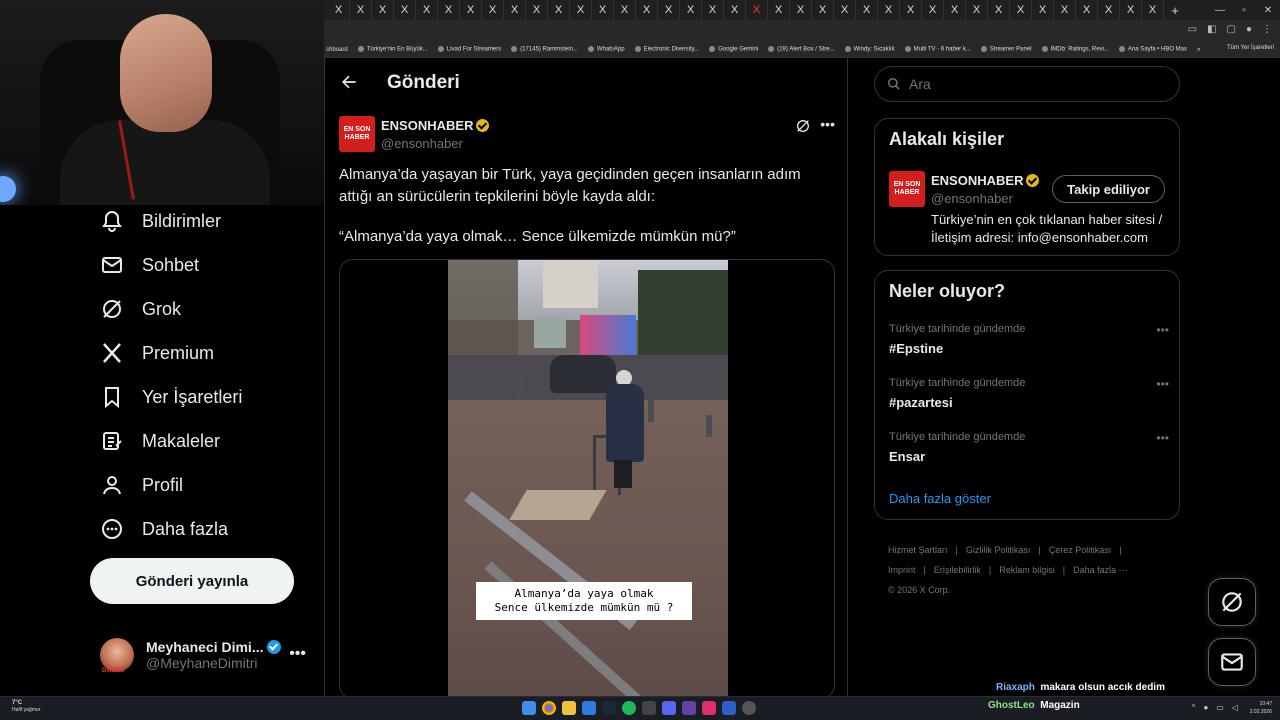 The height and width of the screenshot is (720, 1280). I want to click on account-more-icon: •••, so click(297, 654).